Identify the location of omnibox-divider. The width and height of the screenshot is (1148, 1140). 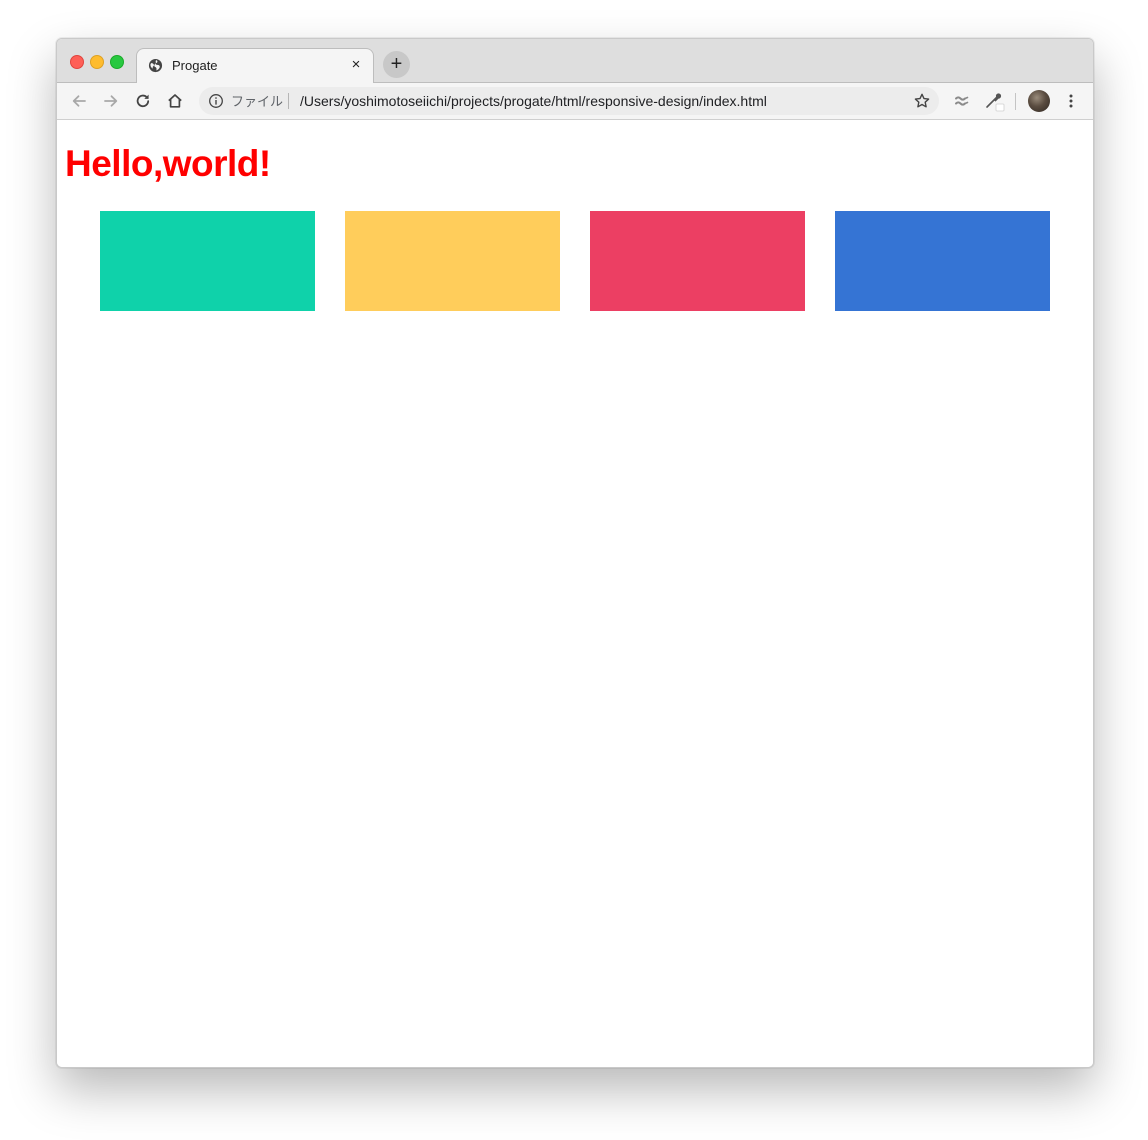
(288, 101).